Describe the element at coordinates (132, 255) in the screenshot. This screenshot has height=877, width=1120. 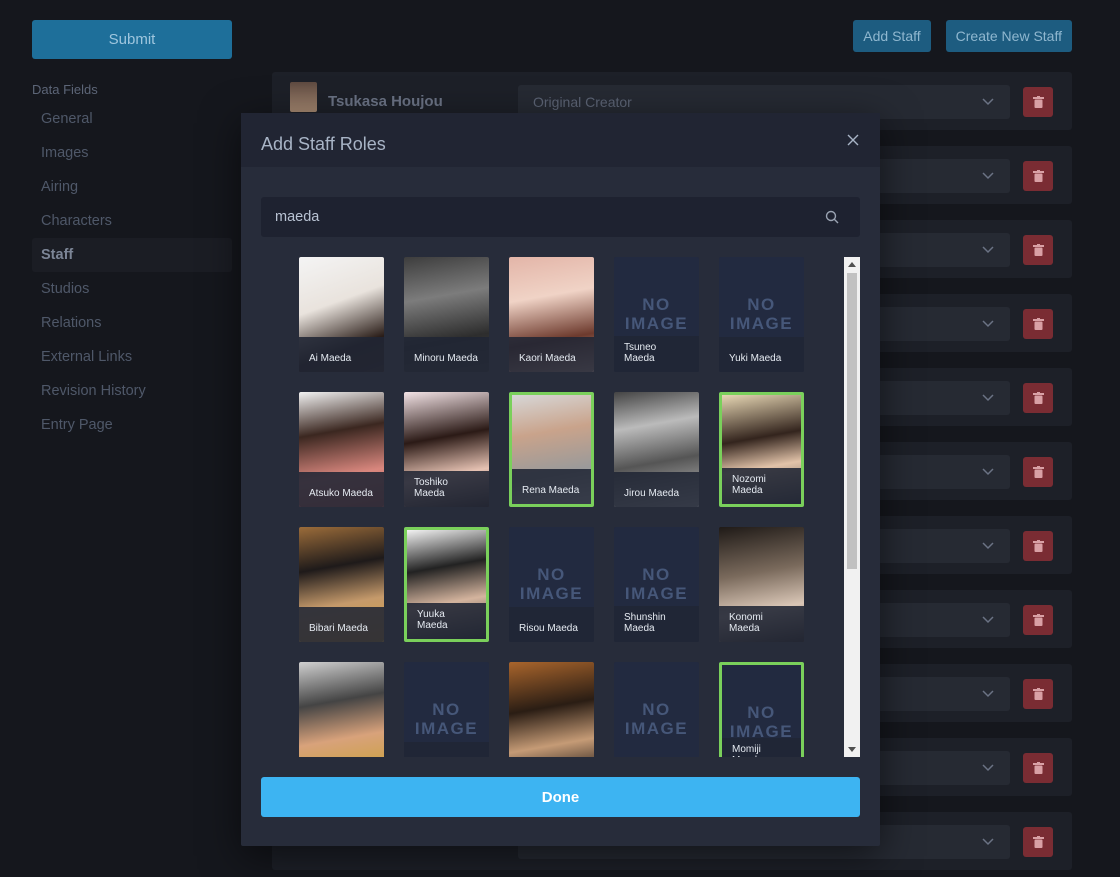
I see `sidebar-item-staff: Staff` at that location.